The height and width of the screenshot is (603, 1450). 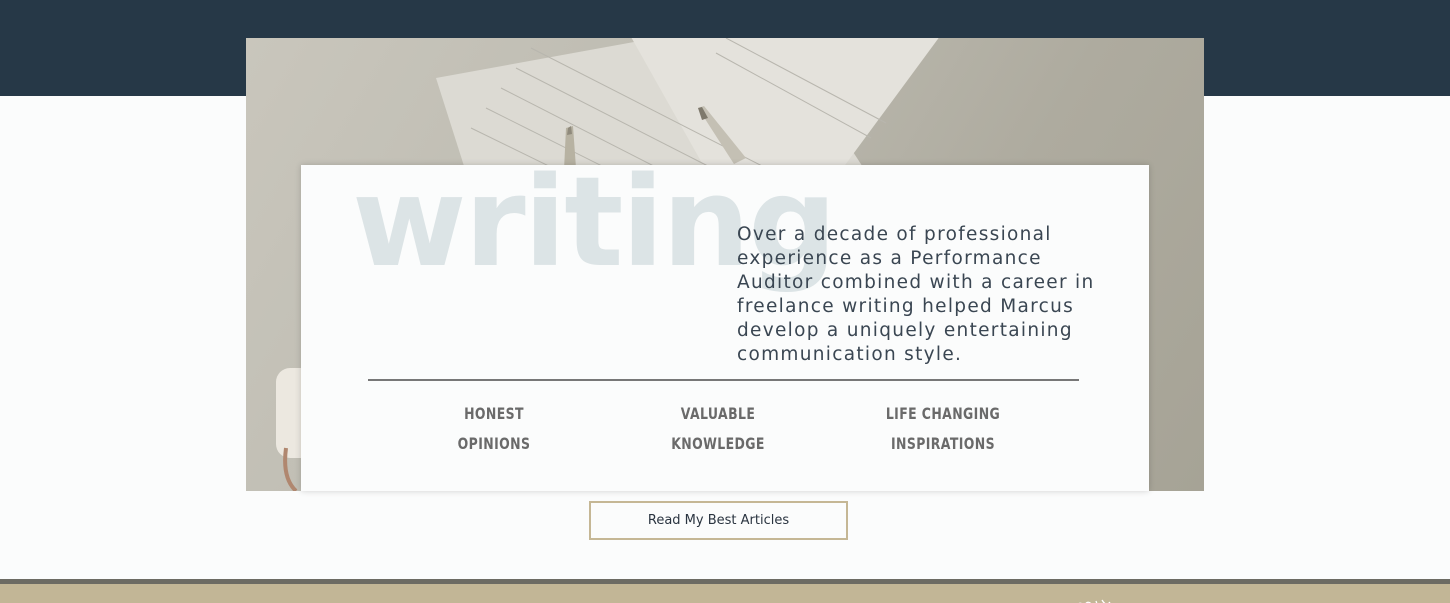 I want to click on pillar-honest-opinions: HONEST OPINIONS, so click(x=494, y=429).